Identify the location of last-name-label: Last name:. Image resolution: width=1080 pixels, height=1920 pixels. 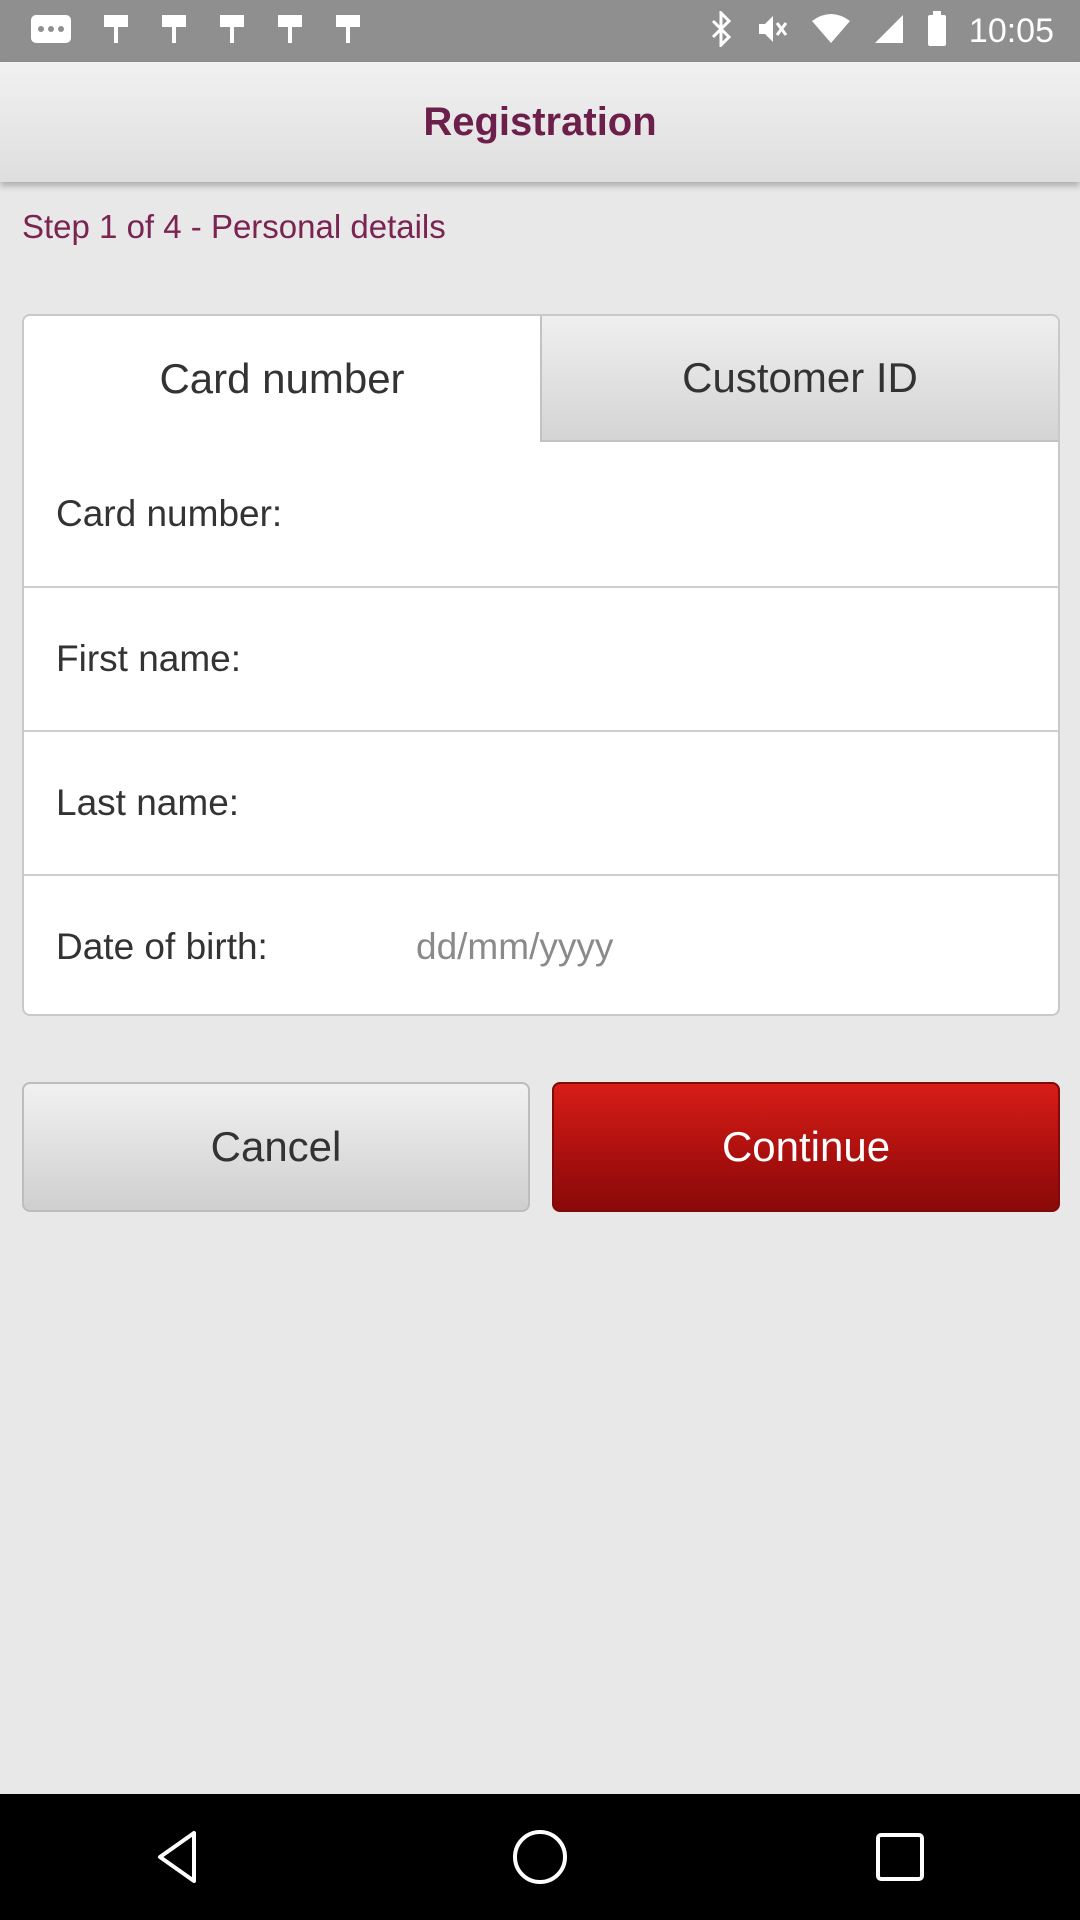
(148, 802).